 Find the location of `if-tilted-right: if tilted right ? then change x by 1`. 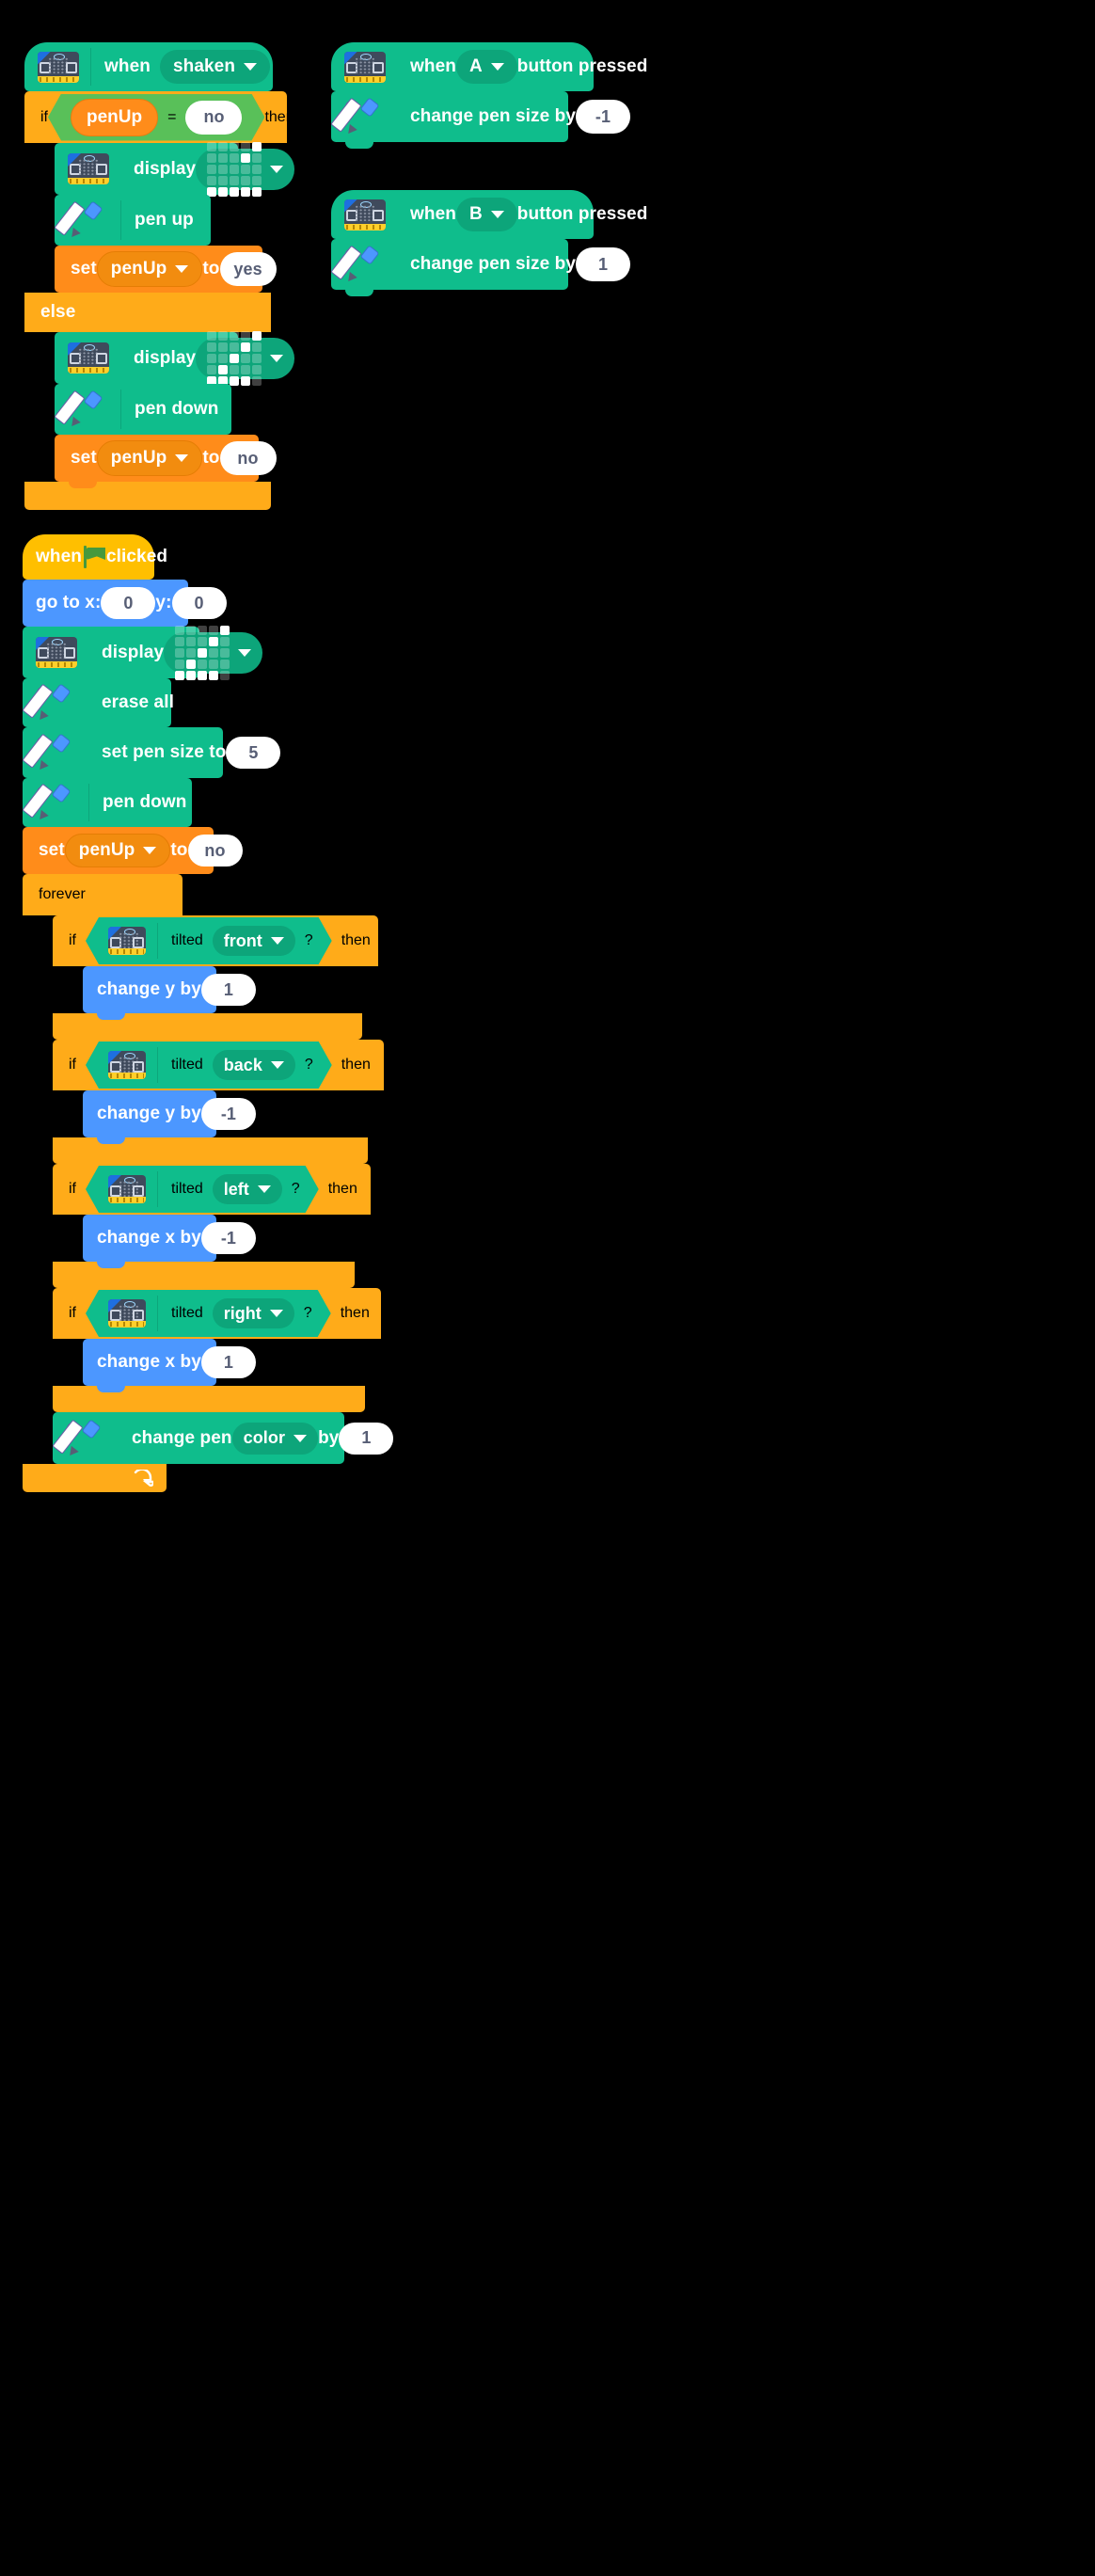

if-tilted-right: if tilted right ? then change x by 1 is located at coordinates (218, 1350).